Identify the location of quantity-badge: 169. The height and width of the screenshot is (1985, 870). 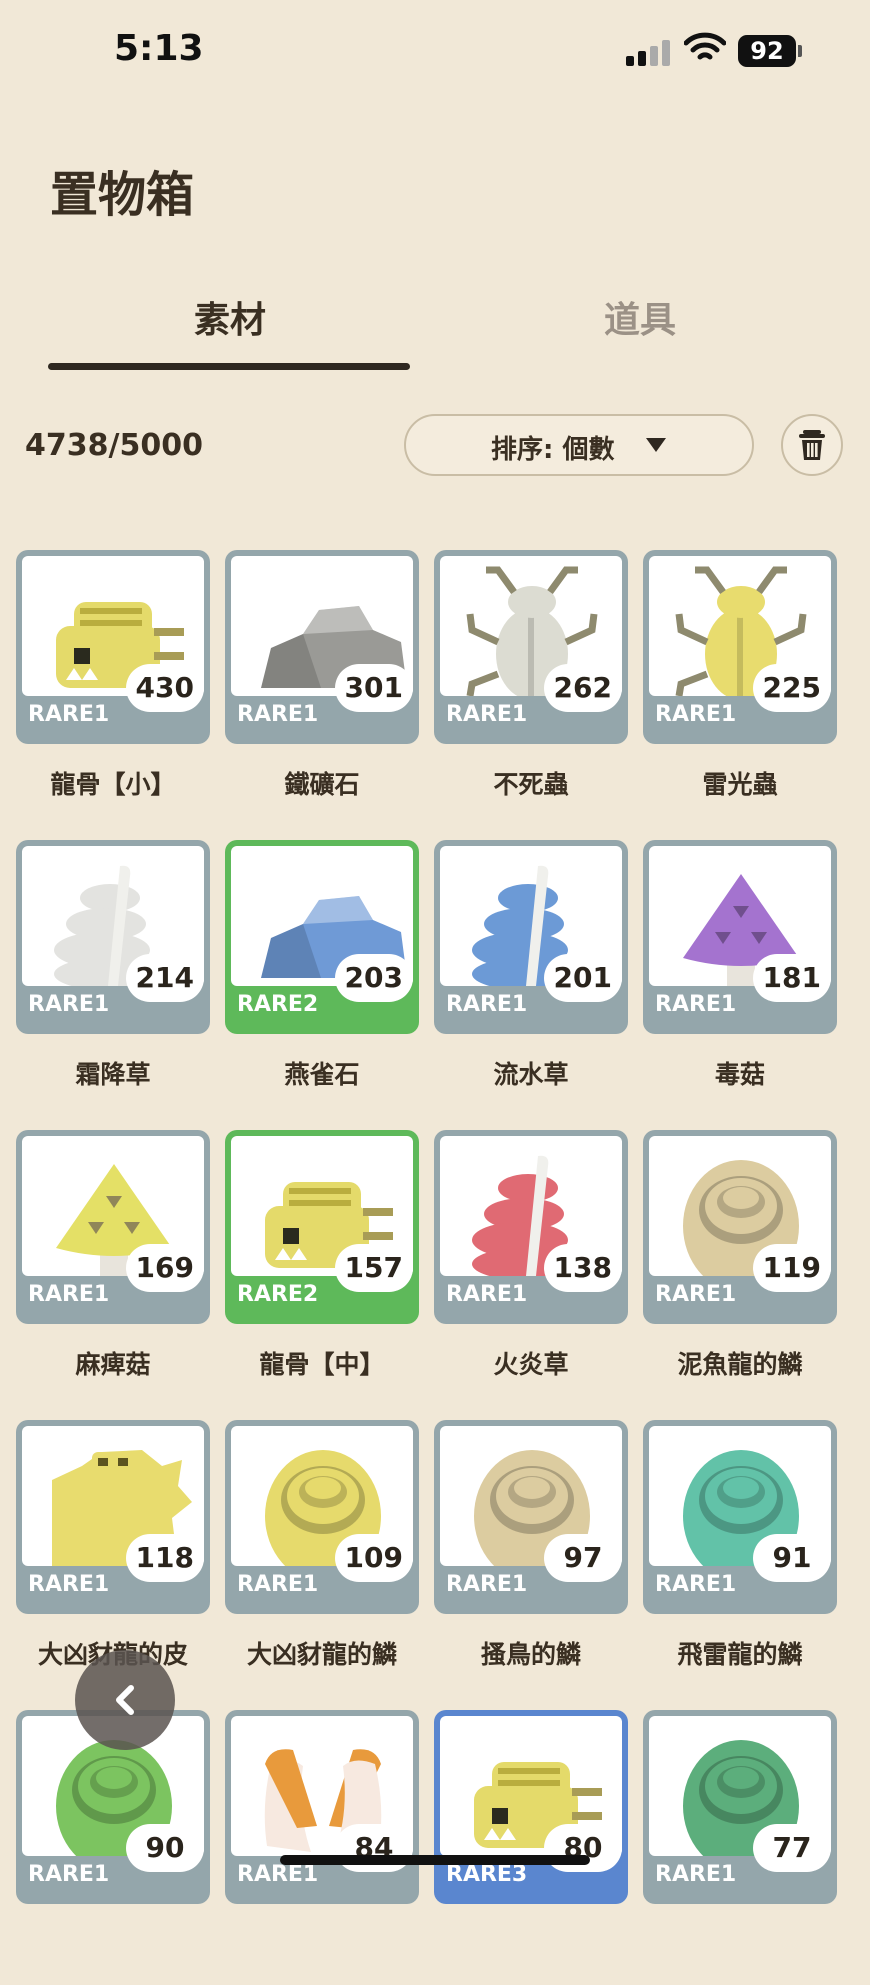
(164, 1268).